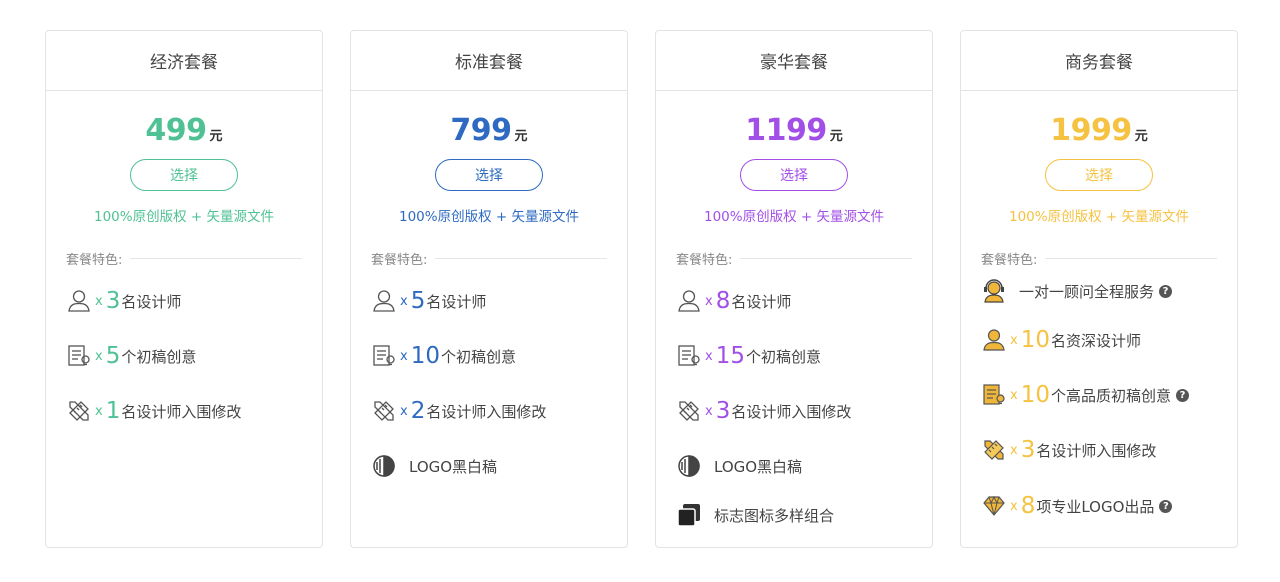 The height and width of the screenshot is (582, 1280). I want to click on plan-price: 799, so click(481, 130).